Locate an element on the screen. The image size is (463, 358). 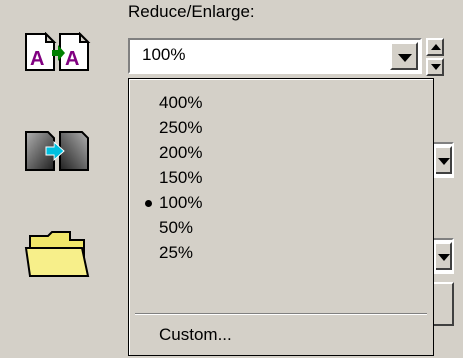
reduce-enlarge-combo: 100% is located at coordinates (275, 56).